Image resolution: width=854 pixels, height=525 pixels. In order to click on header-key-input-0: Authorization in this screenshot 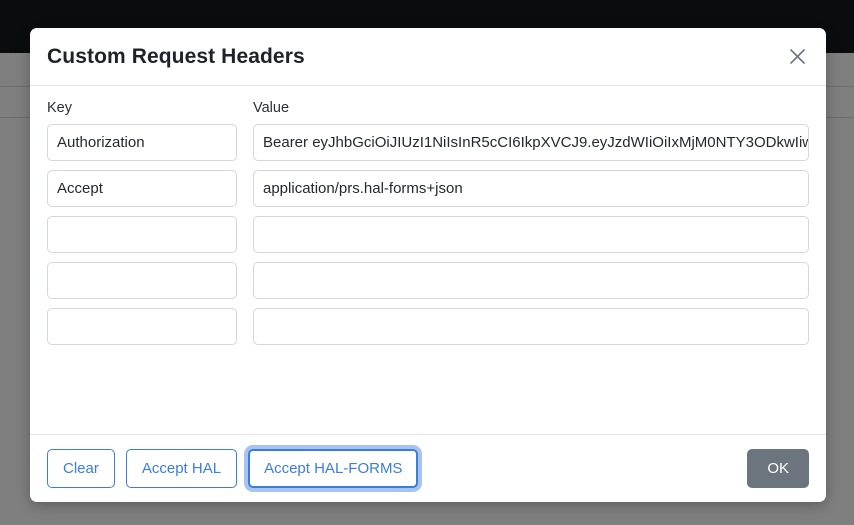, I will do `click(142, 142)`.